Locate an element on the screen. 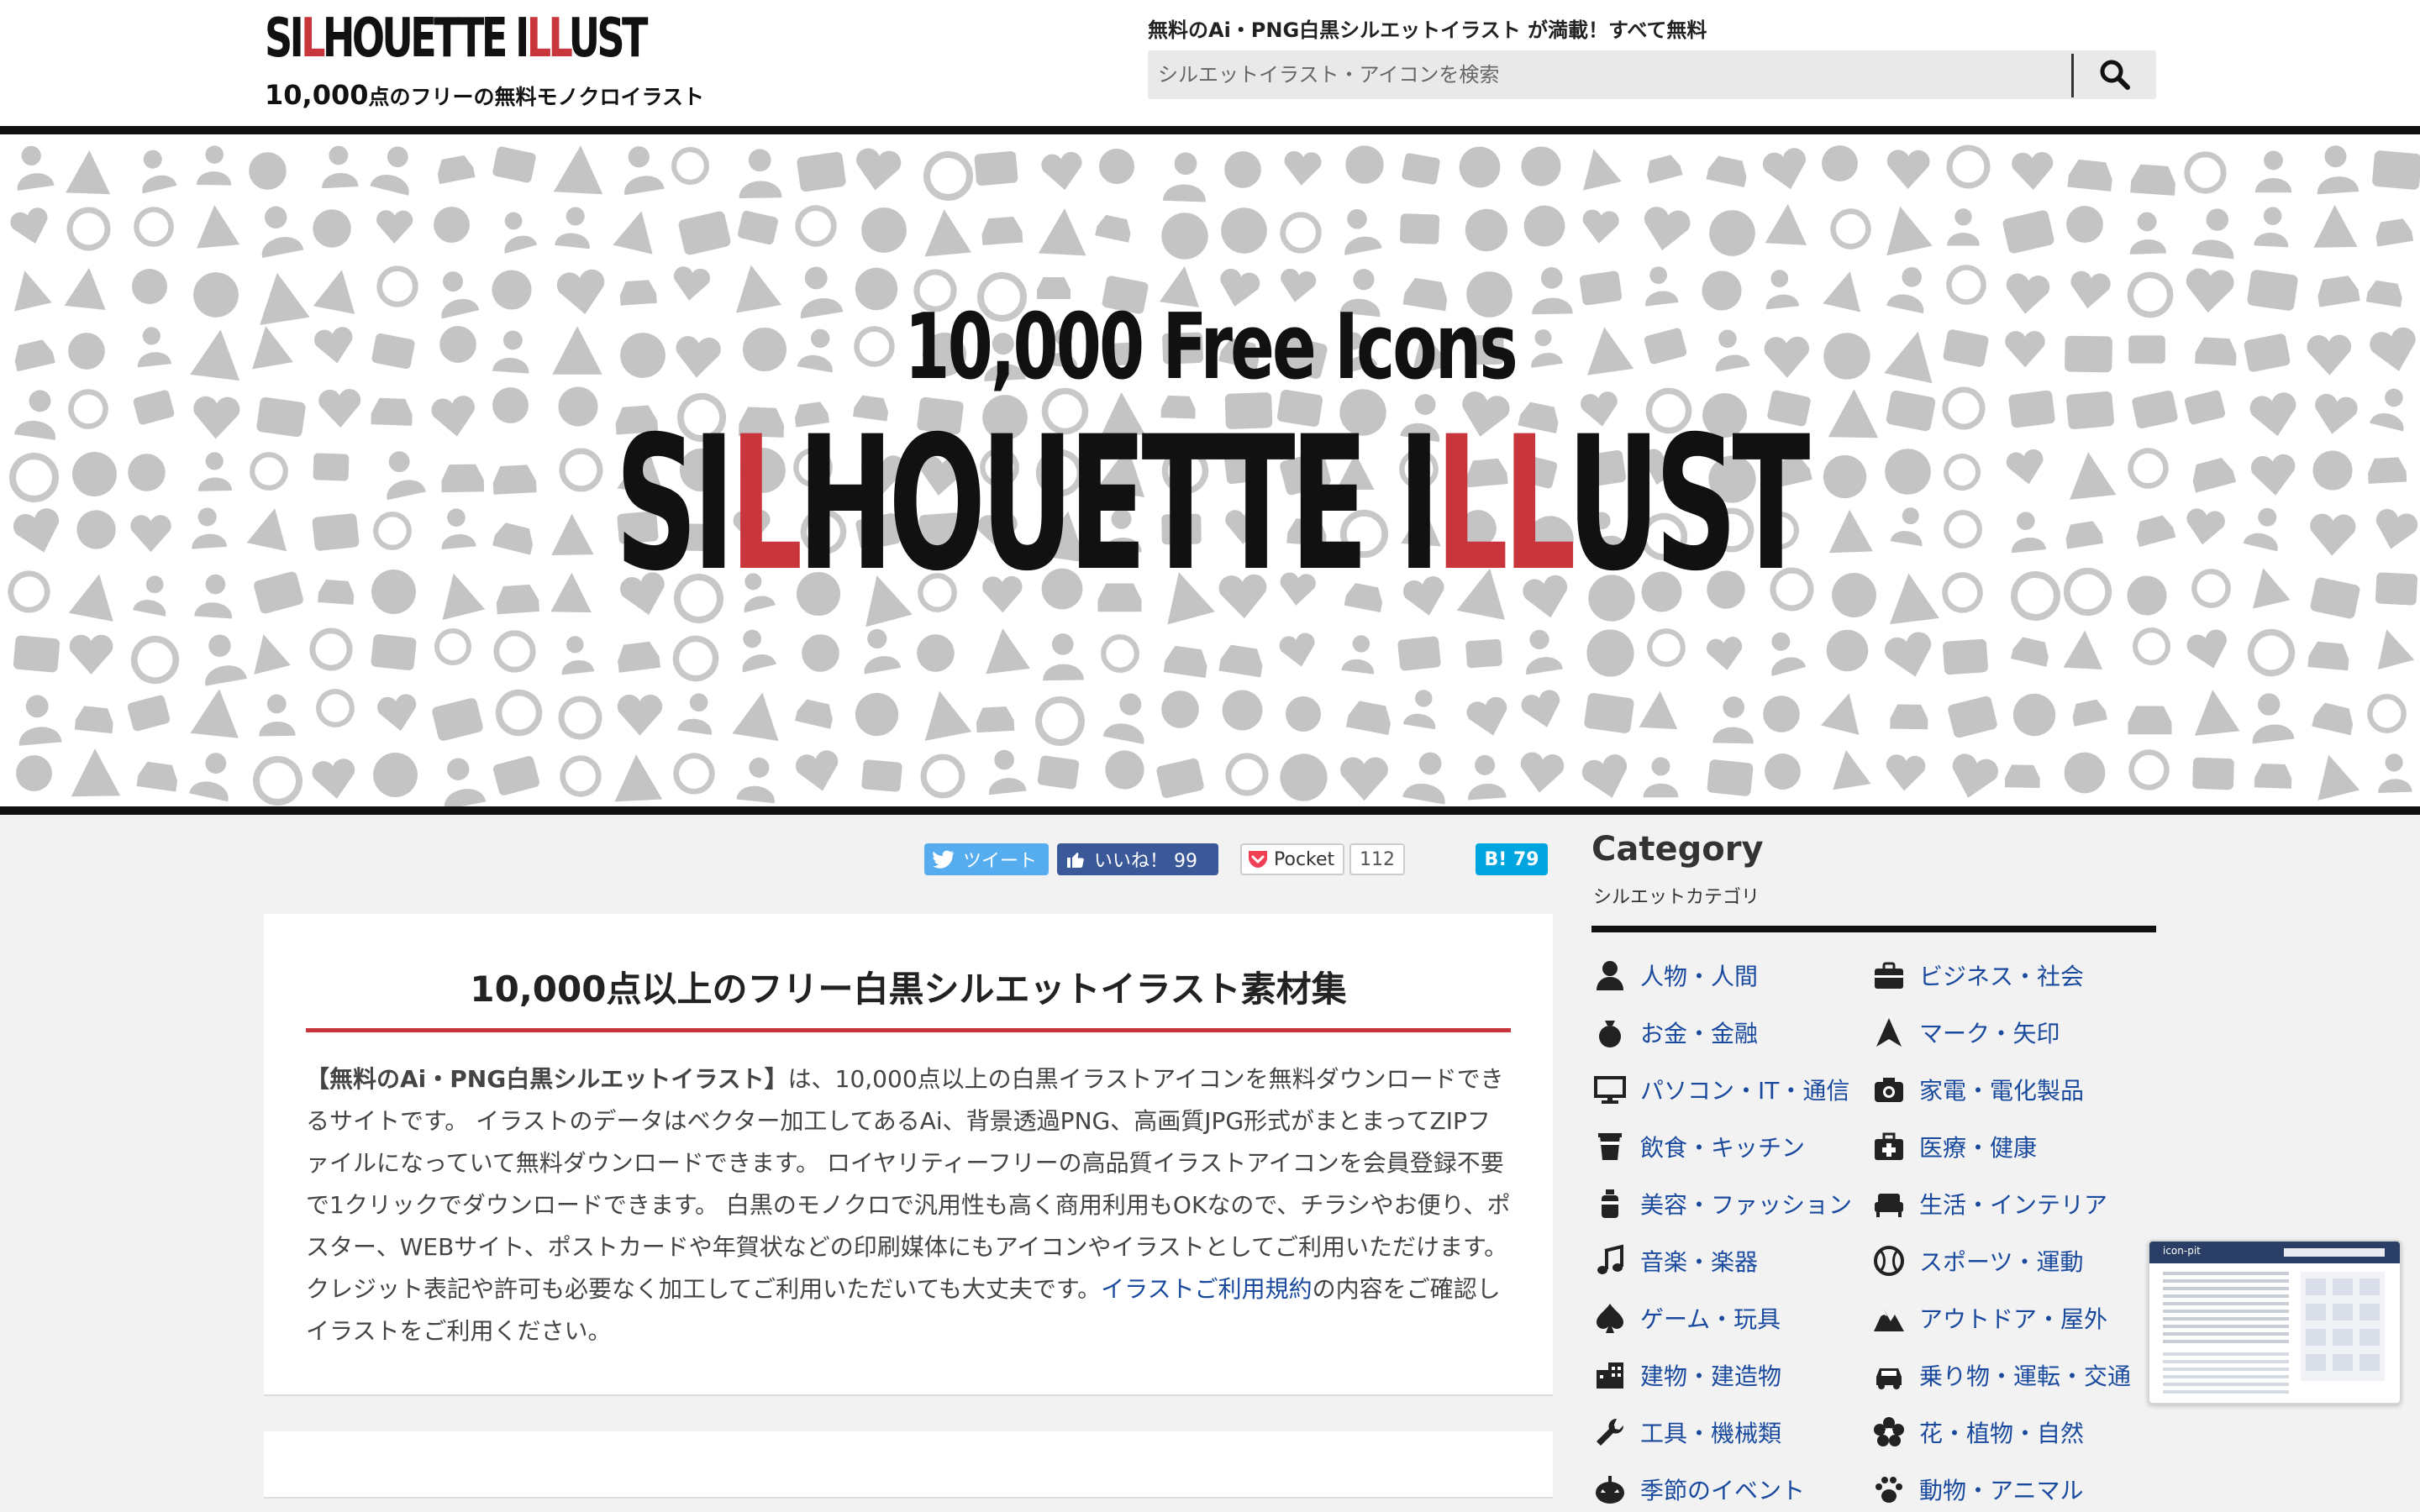 This screenshot has width=2420, height=1512. pumpkin-icon is located at coordinates (1612, 1489).